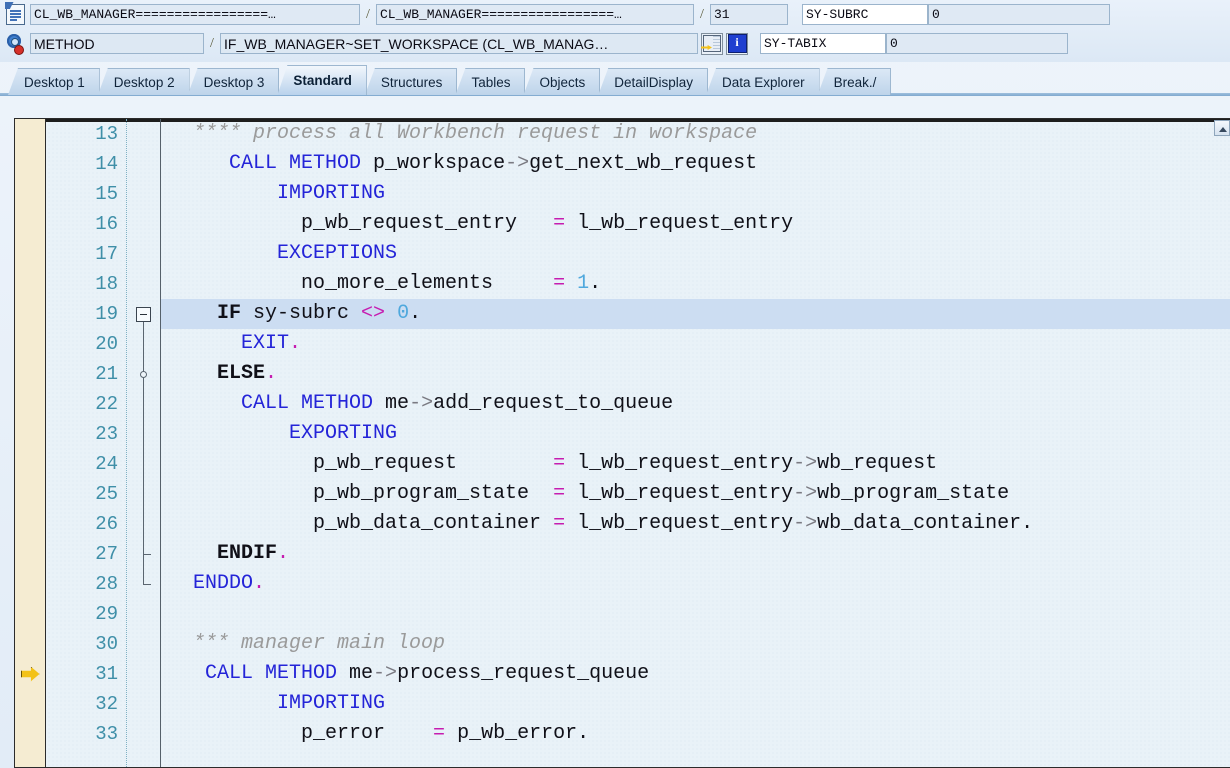 This screenshot has width=1230, height=768. I want to click on code-line: EXPORTING, so click(695, 434).